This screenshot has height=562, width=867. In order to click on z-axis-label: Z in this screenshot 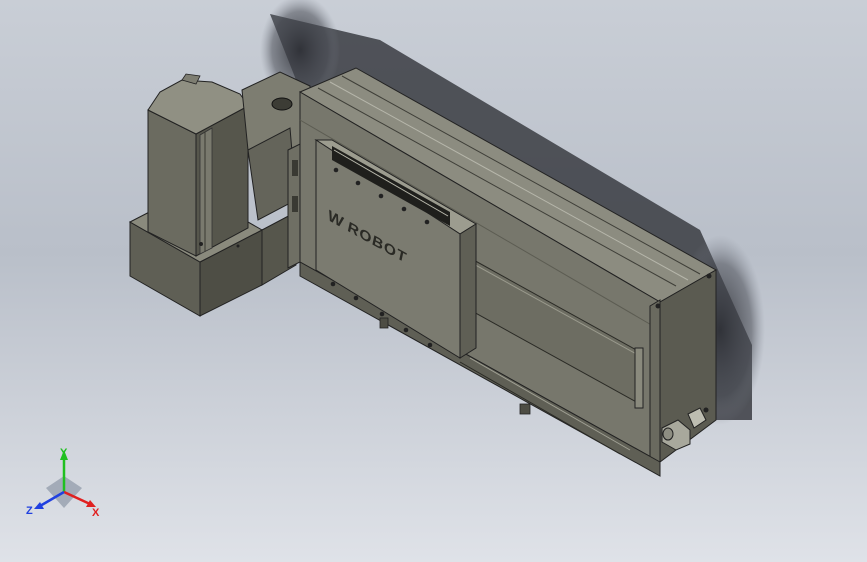, I will do `click(29, 511)`.